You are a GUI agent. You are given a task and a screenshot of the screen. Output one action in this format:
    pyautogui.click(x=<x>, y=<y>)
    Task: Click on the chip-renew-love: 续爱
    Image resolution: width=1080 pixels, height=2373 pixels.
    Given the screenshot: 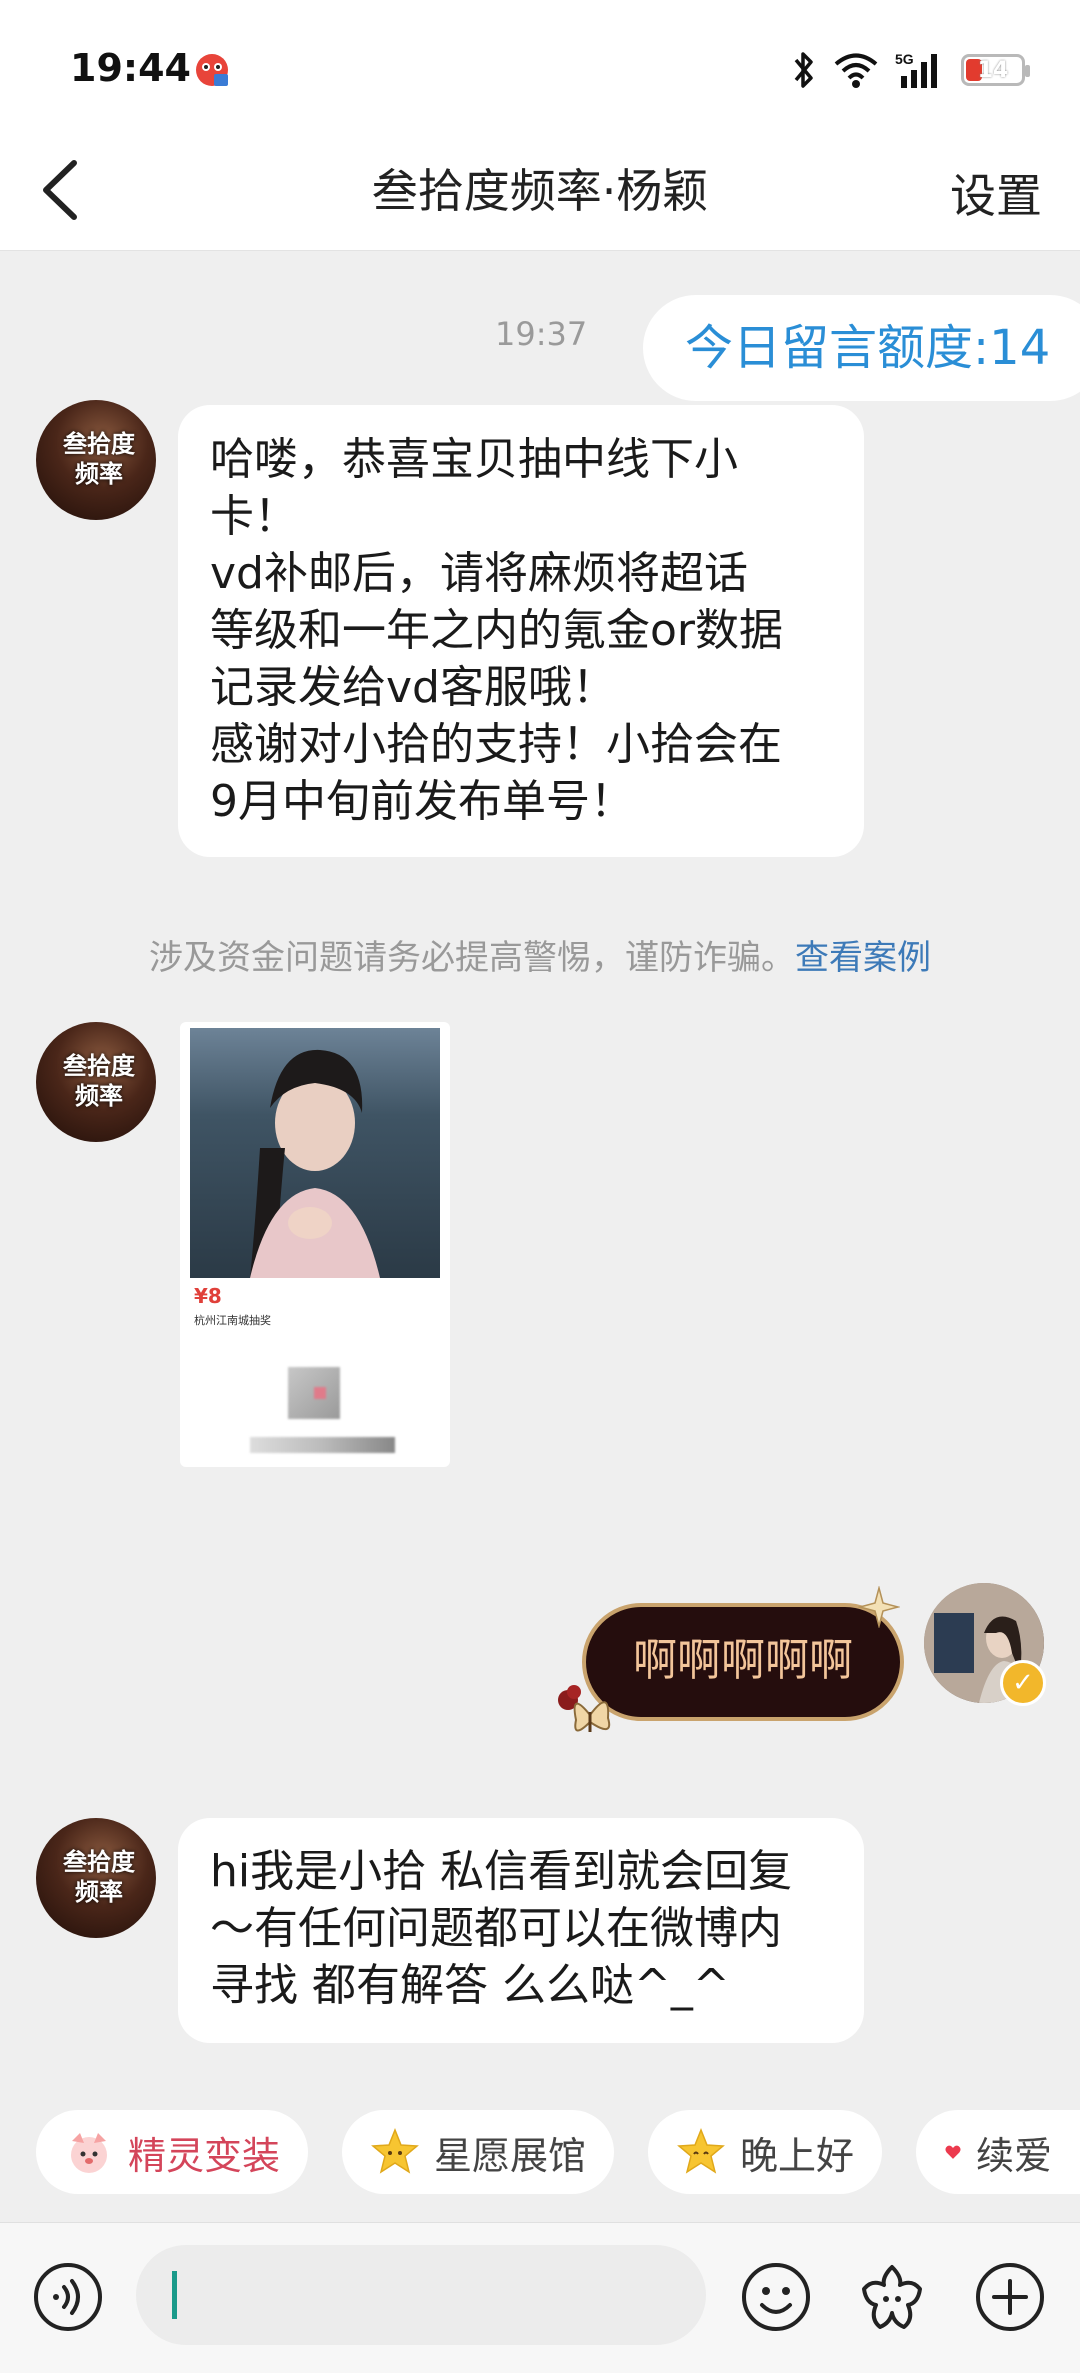 What is the action you would take?
    pyautogui.click(x=998, y=2152)
    